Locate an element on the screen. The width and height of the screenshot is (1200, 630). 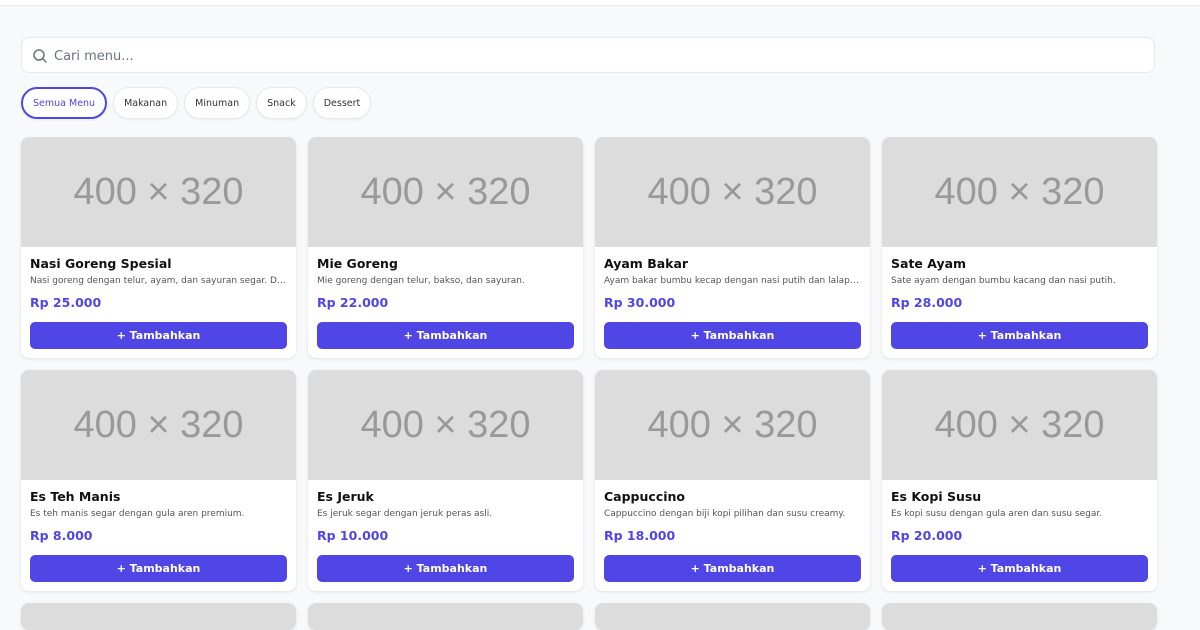
category-chip-minuman: Minuman is located at coordinates (217, 103).